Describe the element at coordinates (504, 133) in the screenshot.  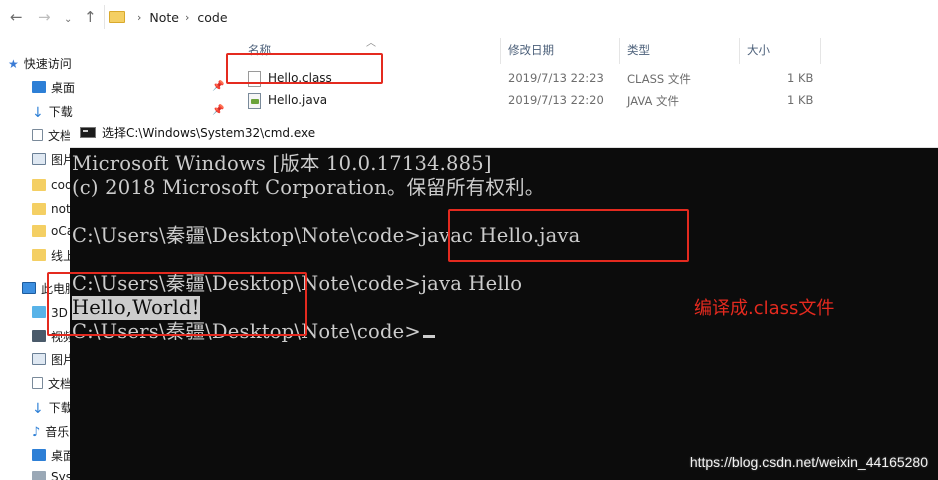
I see `cmd-title-bar: 选择C:\Windows\System32\cmd.exe` at that location.